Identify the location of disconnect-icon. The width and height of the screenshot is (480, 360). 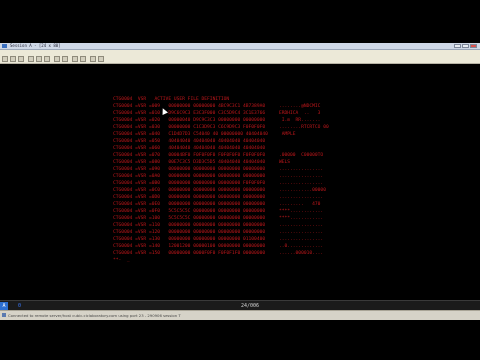
(83, 59).